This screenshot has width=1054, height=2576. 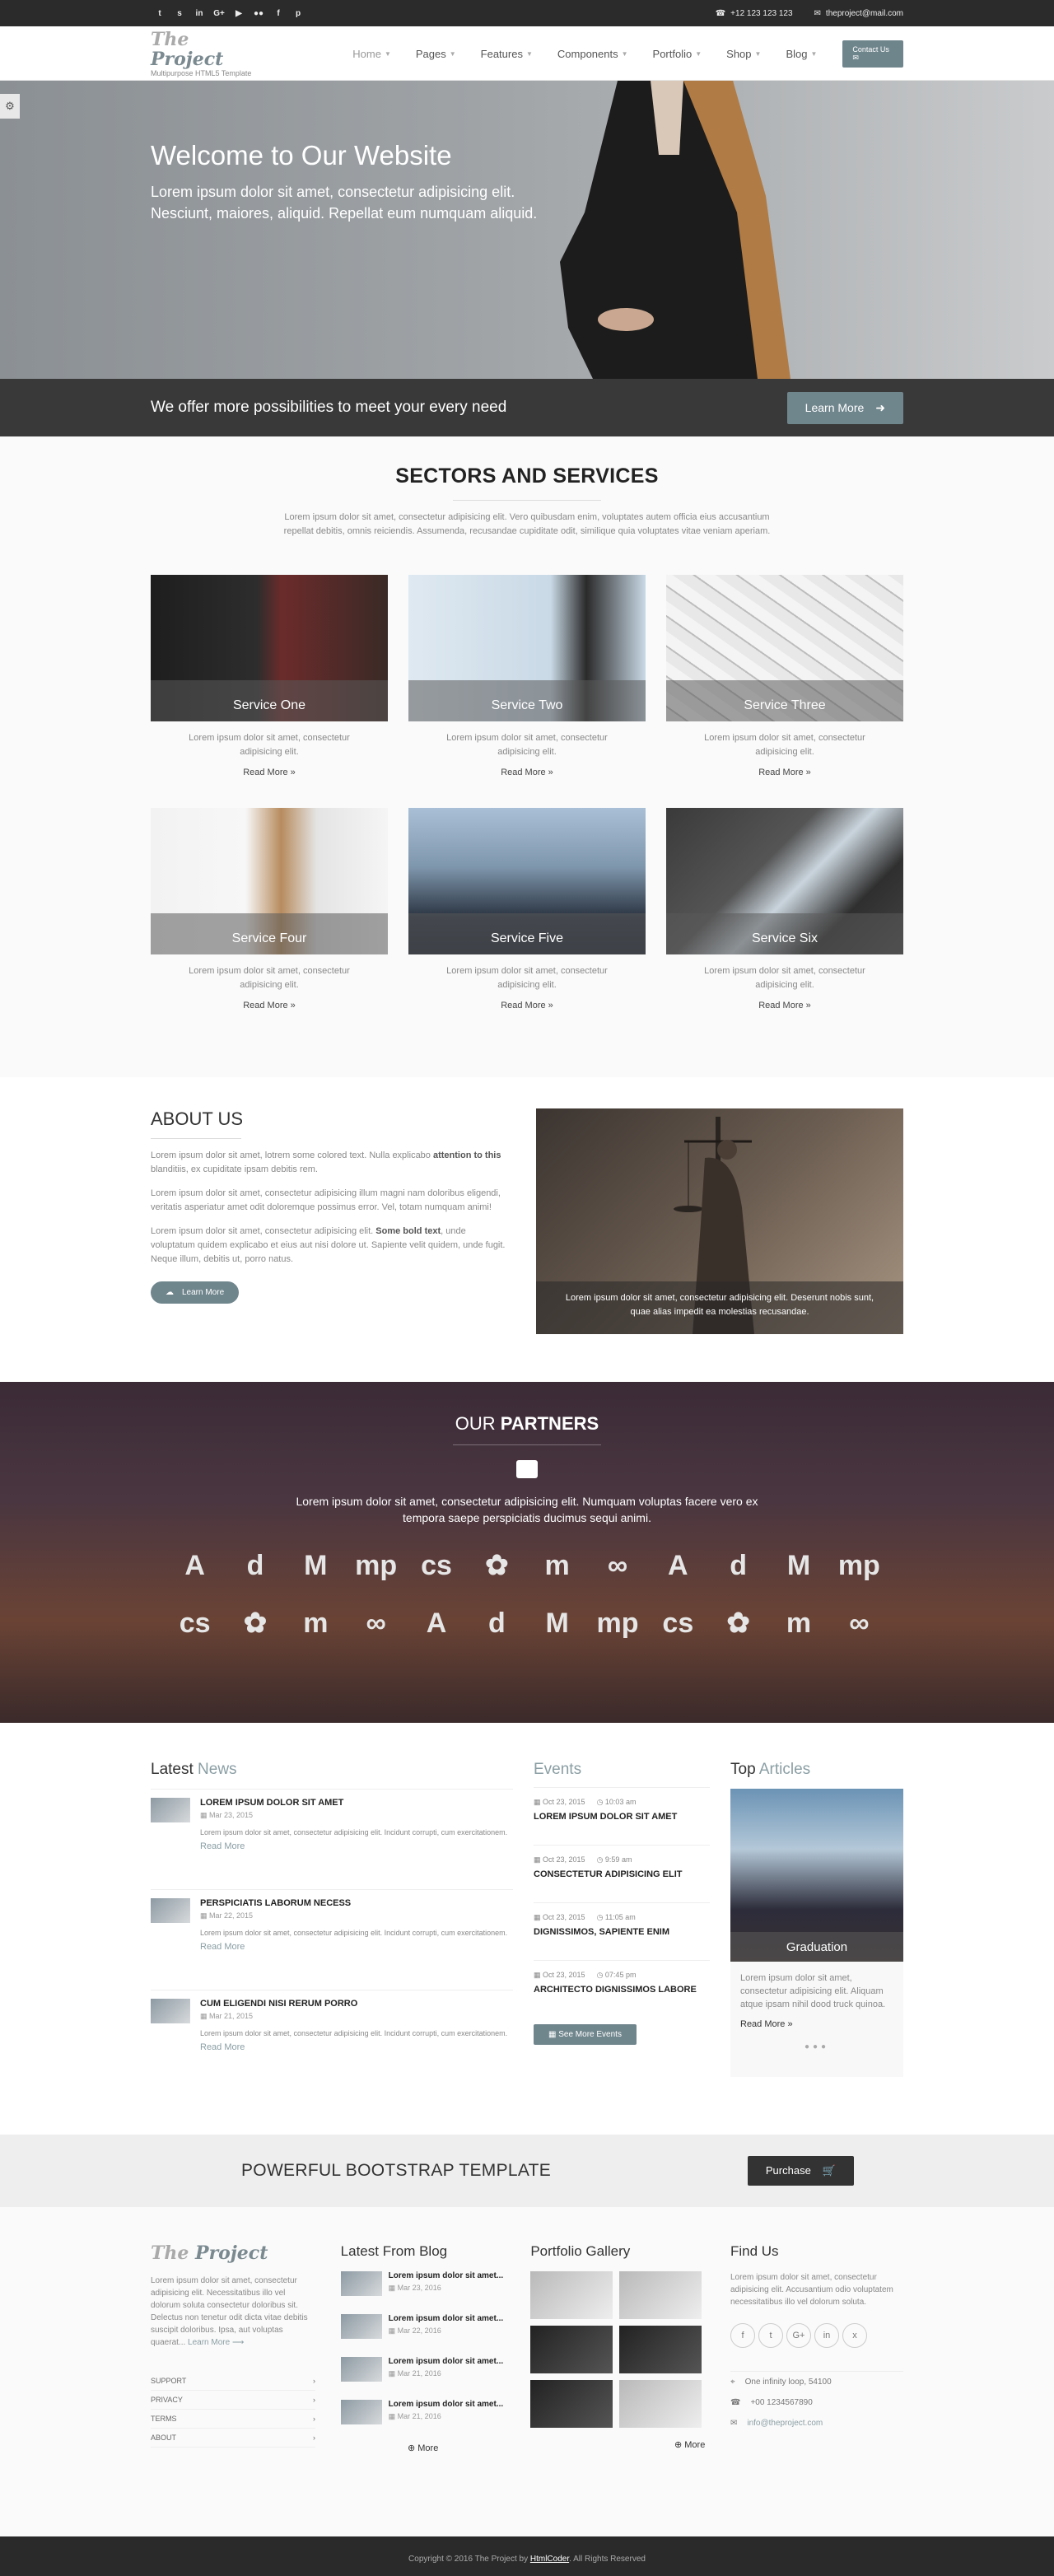 I want to click on nav-shop: Shop ▼, so click(x=743, y=54).